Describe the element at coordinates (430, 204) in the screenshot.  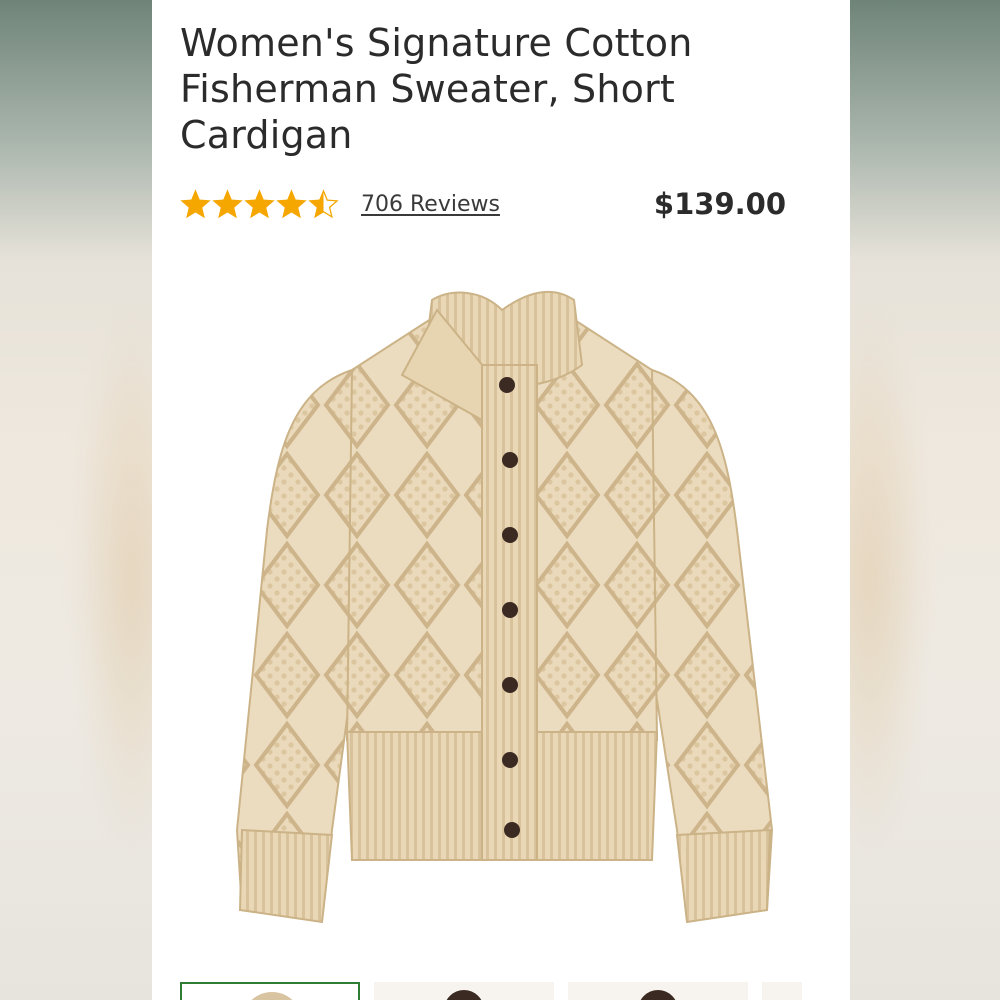
I see `reviews-link: 706 Reviews` at that location.